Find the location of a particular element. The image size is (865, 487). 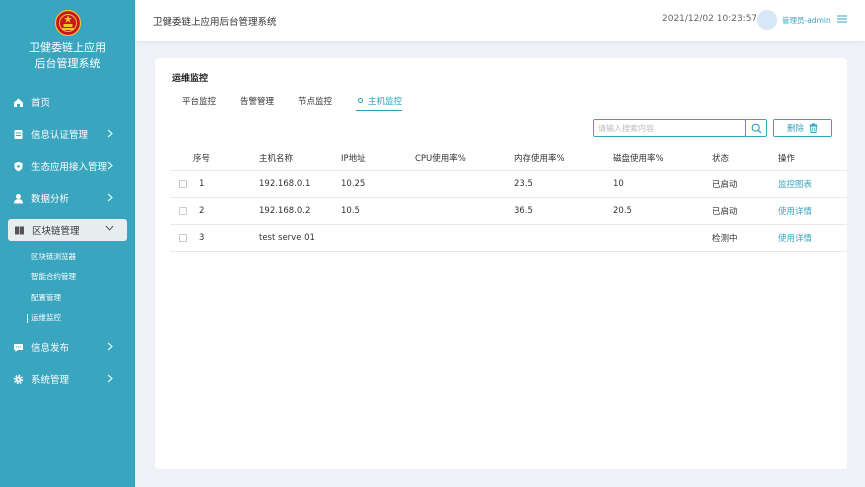

sidebar-item-label: 数据分析 is located at coordinates (50, 199).